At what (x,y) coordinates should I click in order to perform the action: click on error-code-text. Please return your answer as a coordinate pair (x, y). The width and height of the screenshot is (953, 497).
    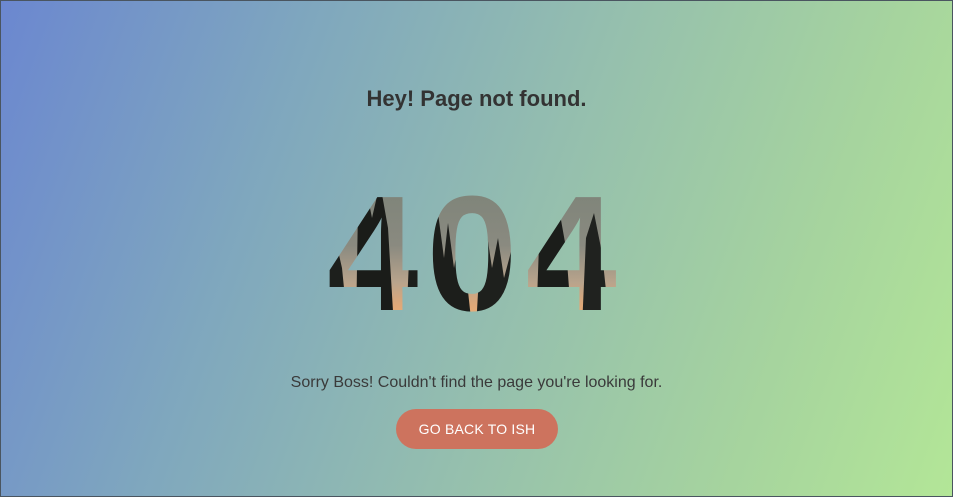
    Looking at the image, I should click on (476, 253).